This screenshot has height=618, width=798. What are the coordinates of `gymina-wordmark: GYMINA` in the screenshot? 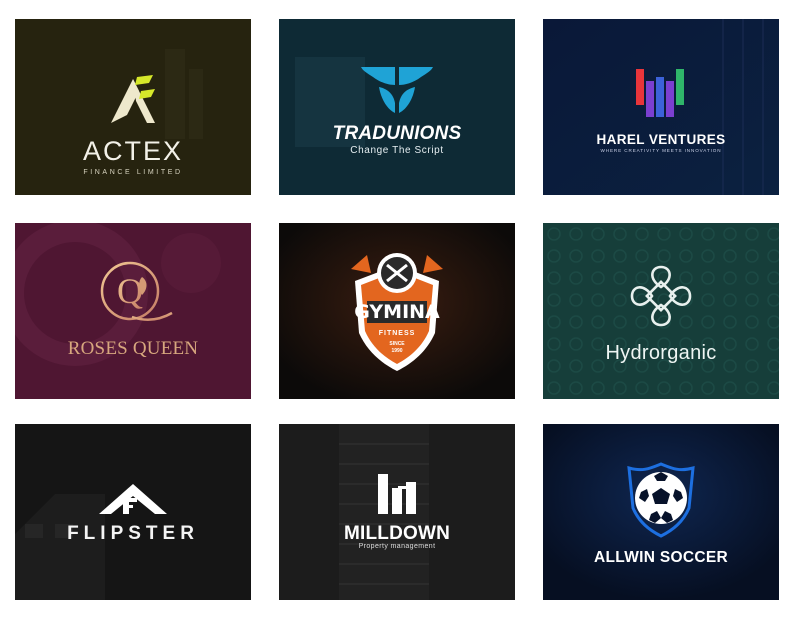 It's located at (397, 312).